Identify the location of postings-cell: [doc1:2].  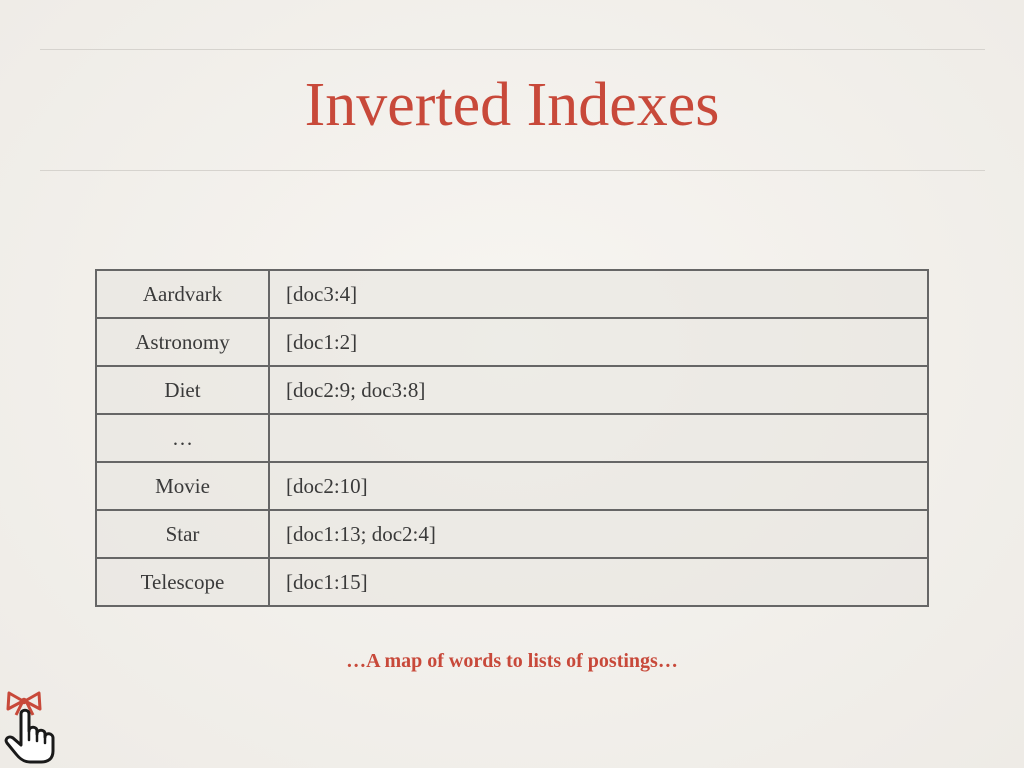
(598, 342).